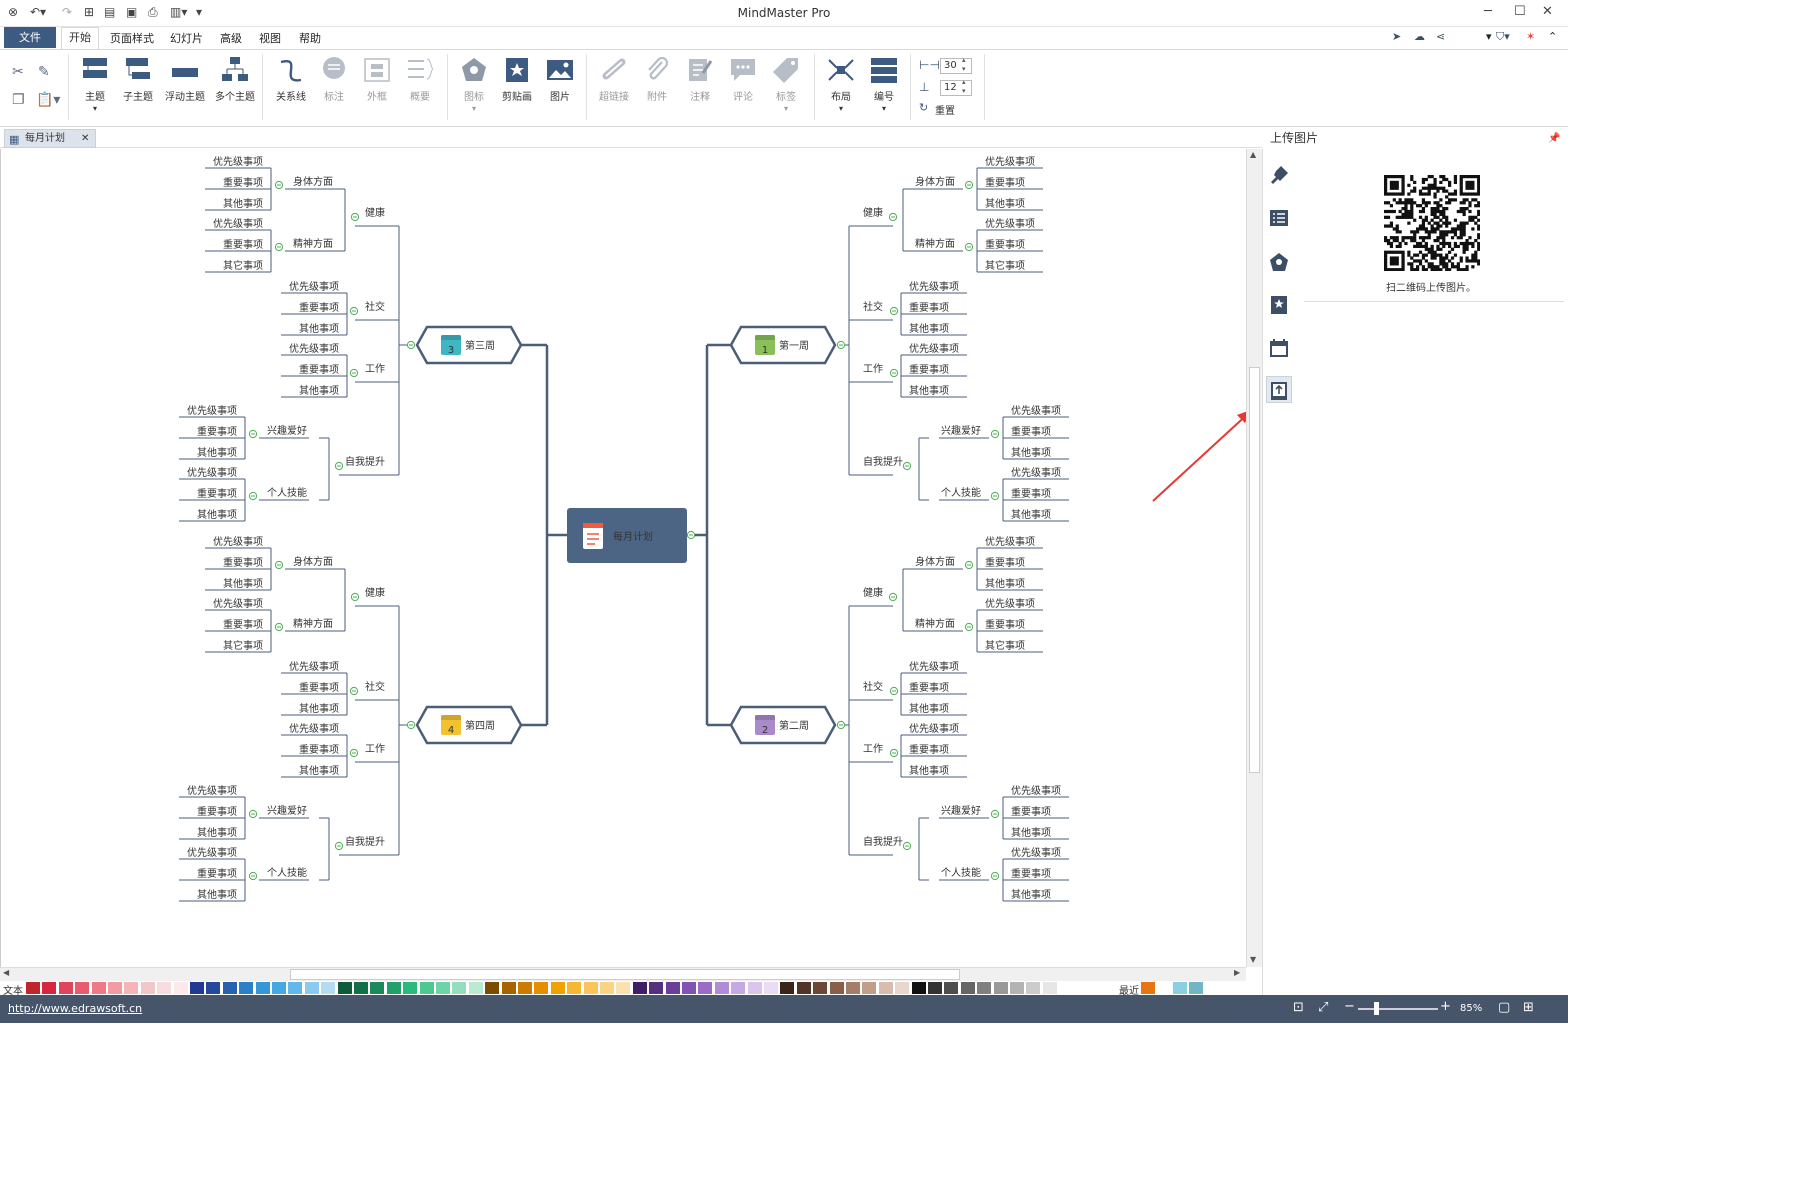 This screenshot has height=1185, width=1816. Describe the element at coordinates (480, 345) in the screenshot. I see `week-label: 第三周` at that location.